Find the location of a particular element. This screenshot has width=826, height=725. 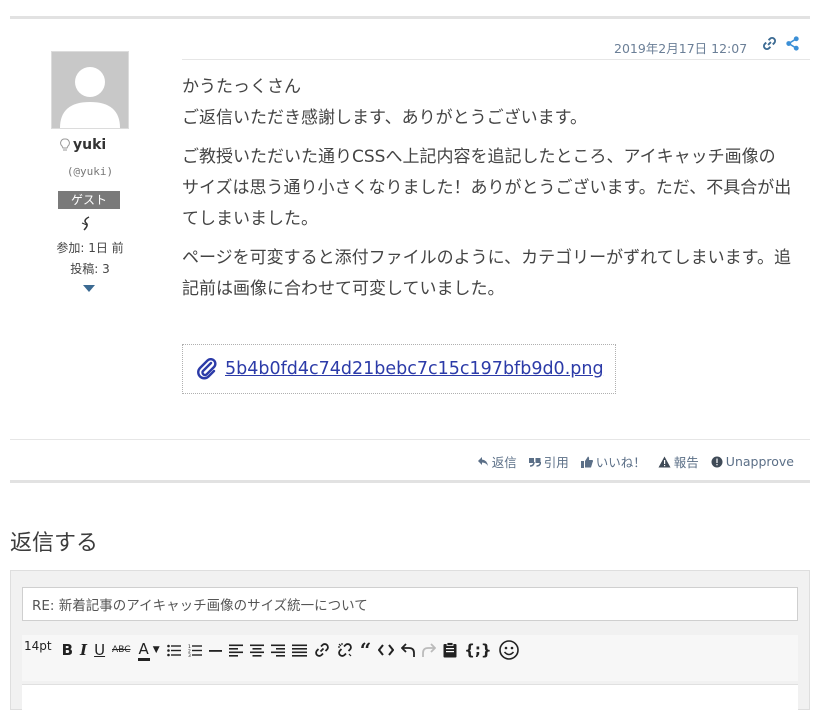

blockquote-icon: “ is located at coordinates (366, 650).